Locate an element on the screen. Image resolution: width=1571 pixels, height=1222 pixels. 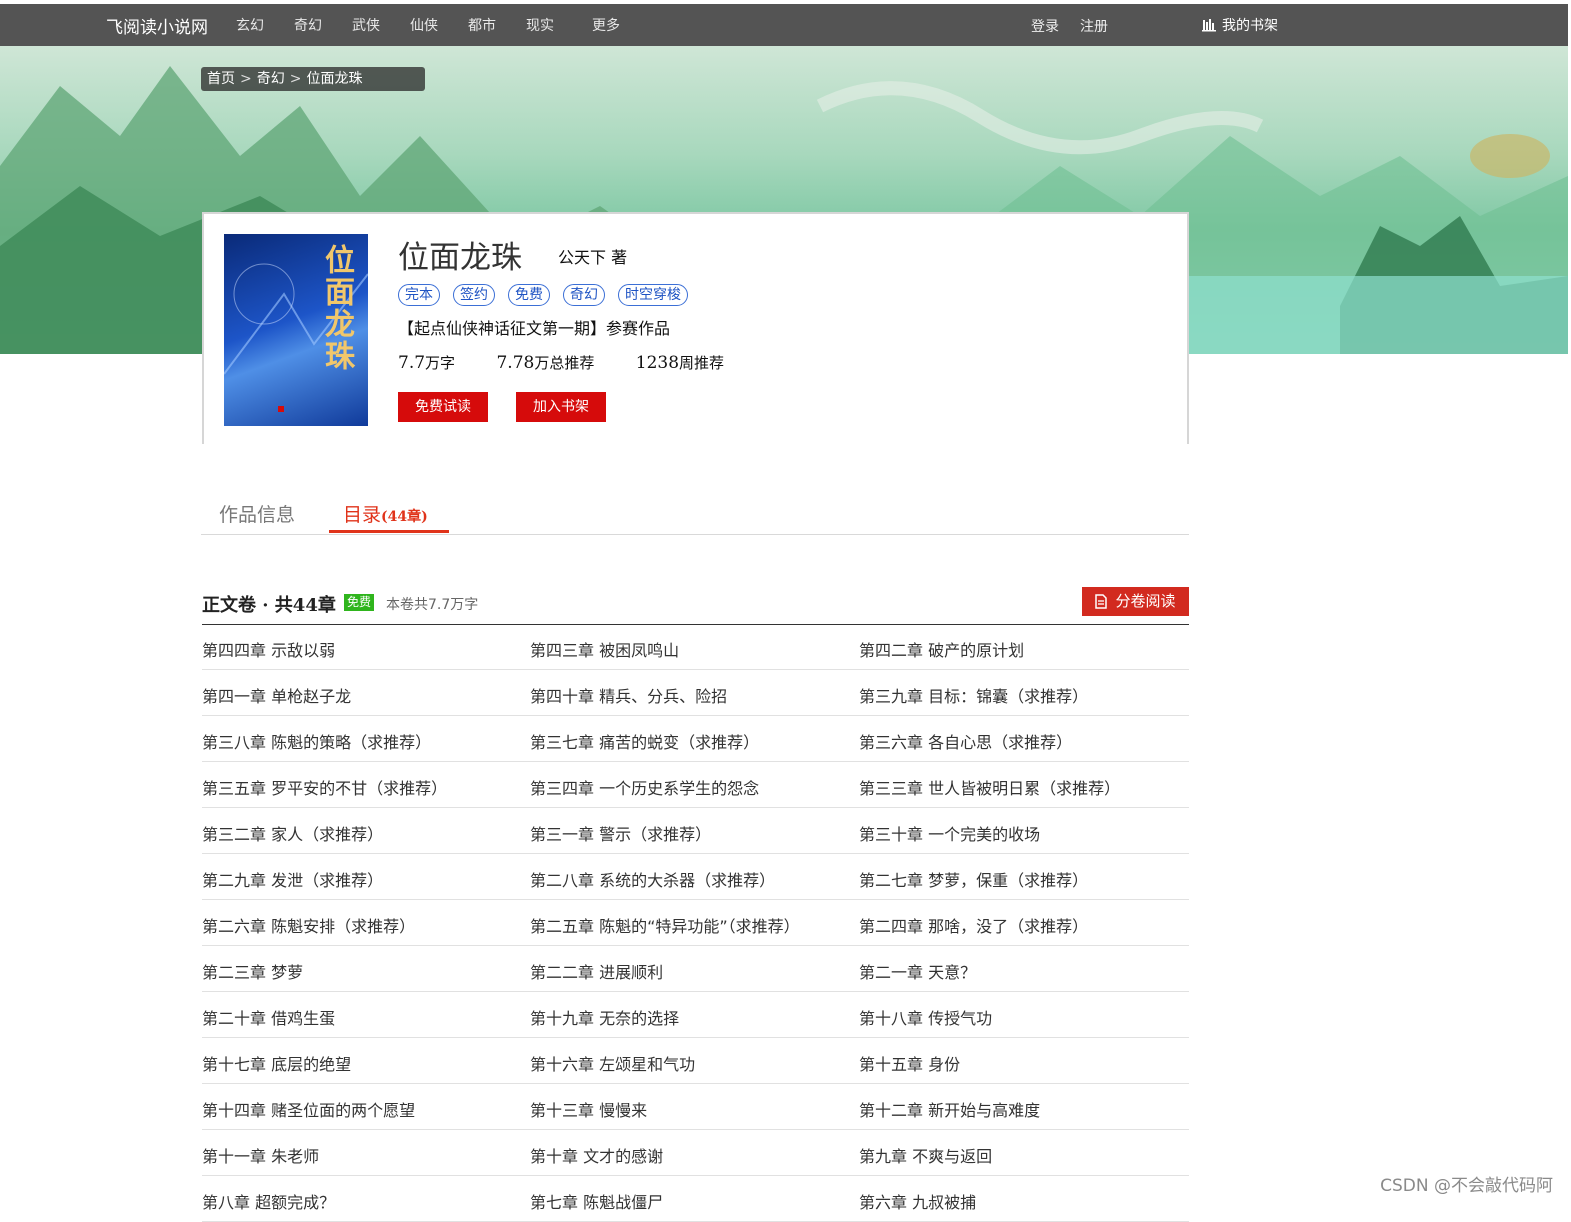
tab-book-info: 作品信息 is located at coordinates (257, 513).